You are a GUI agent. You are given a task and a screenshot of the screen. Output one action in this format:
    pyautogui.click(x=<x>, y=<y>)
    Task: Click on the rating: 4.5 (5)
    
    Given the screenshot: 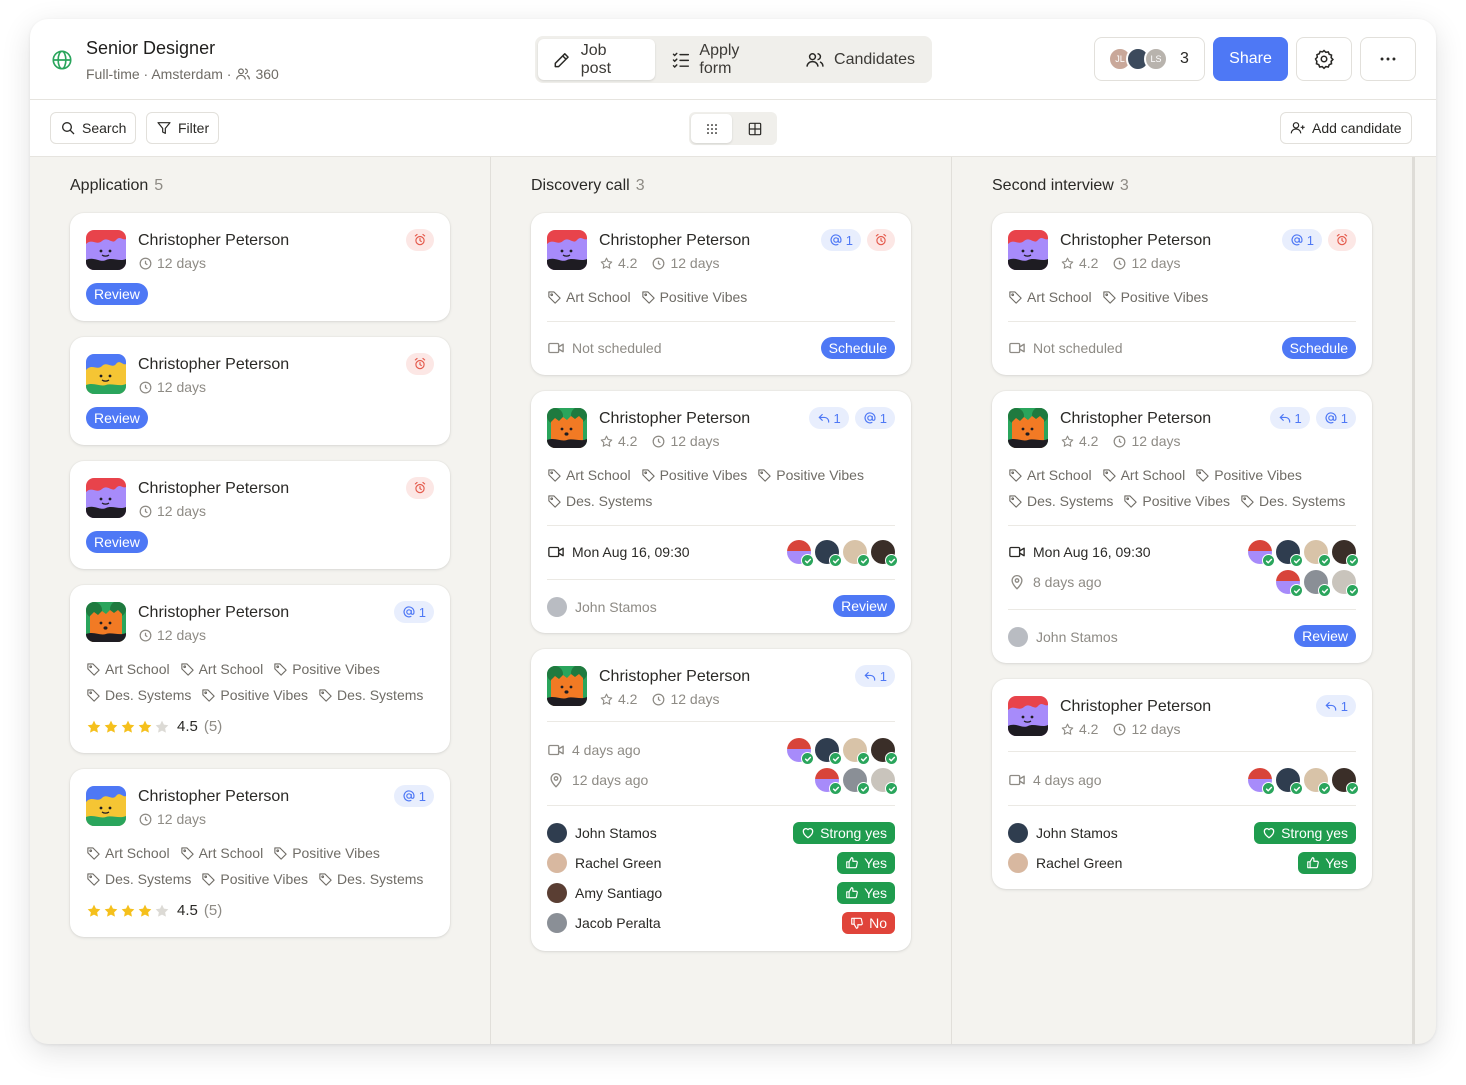 What is the action you would take?
    pyautogui.click(x=154, y=910)
    